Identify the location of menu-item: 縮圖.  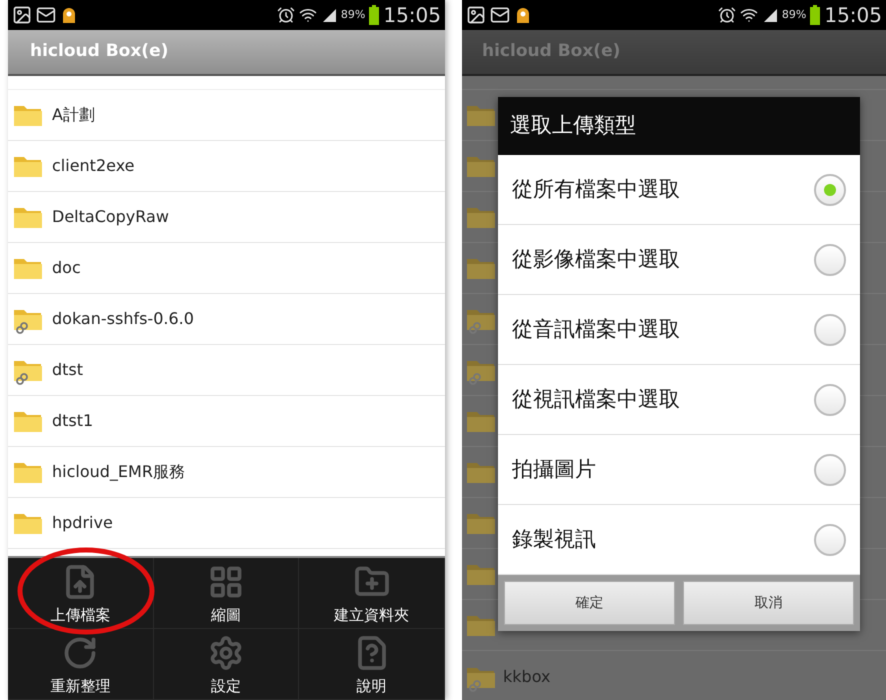
(227, 593).